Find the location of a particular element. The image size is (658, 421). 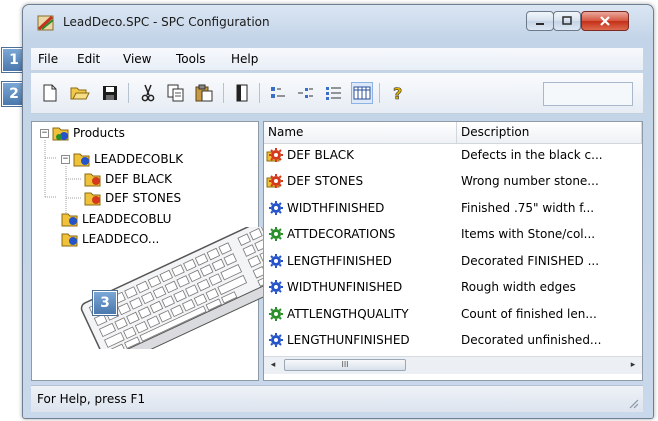

title-bar: LeadDeco.SPC - SPC Configuration is located at coordinates (338, 22).